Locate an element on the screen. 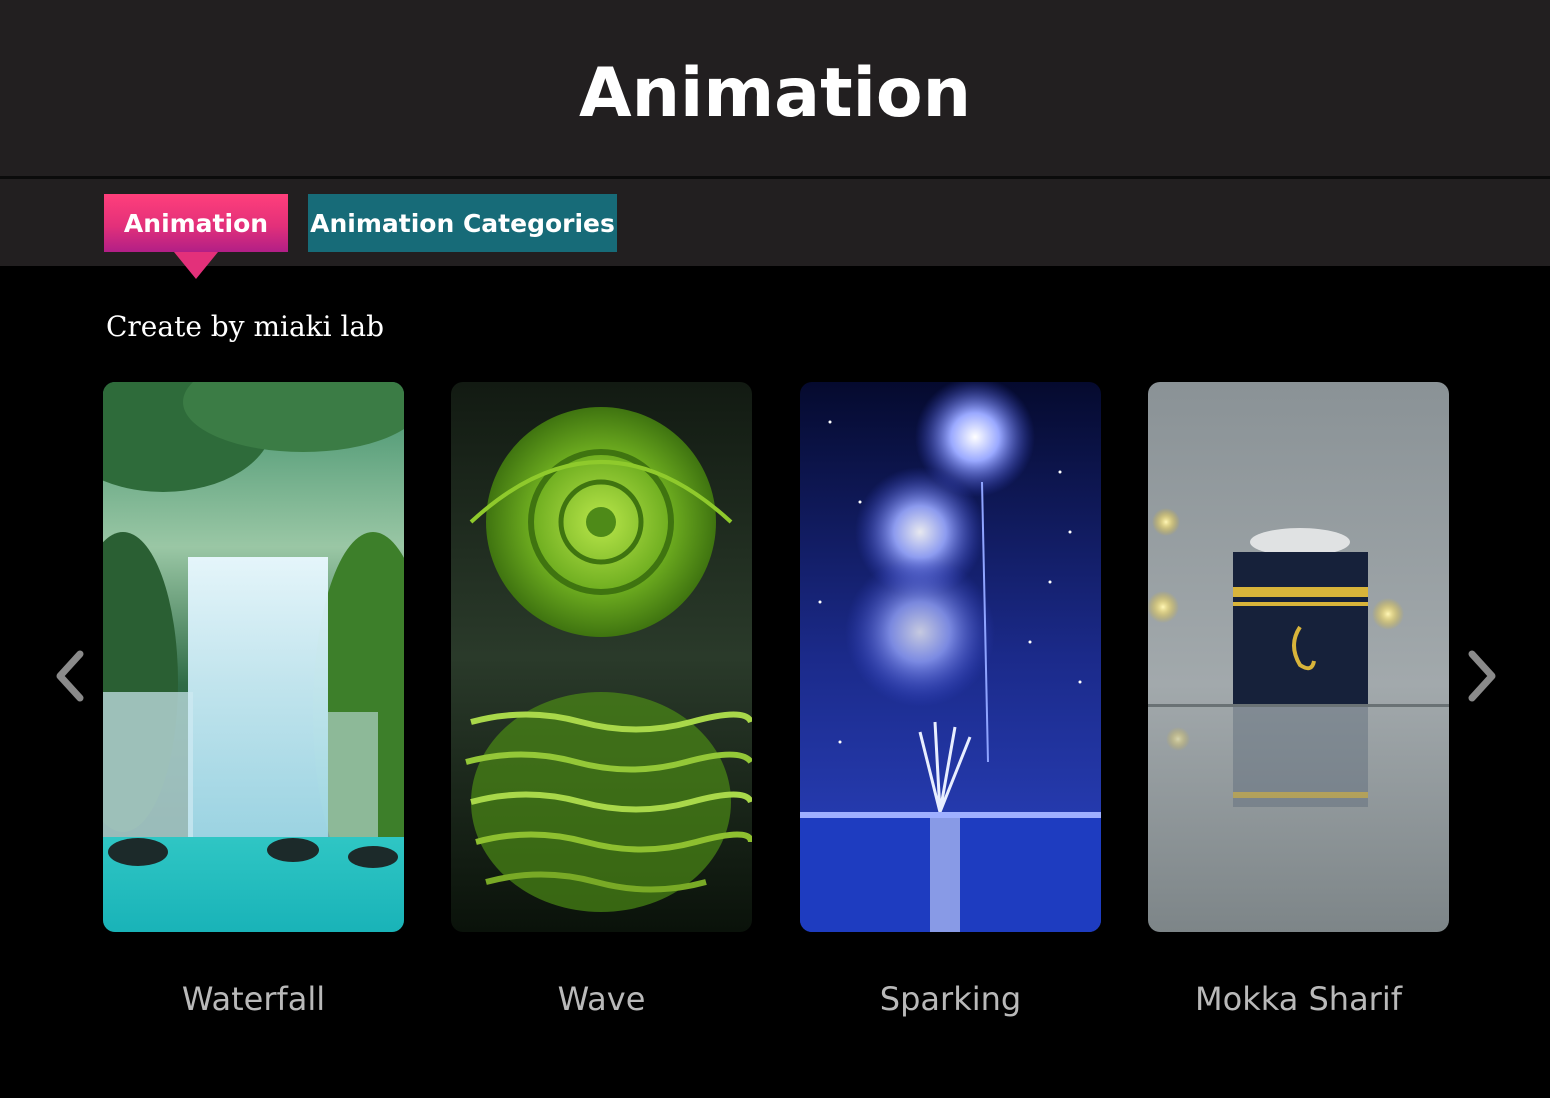  waterfall-thumbnail is located at coordinates (253, 657).